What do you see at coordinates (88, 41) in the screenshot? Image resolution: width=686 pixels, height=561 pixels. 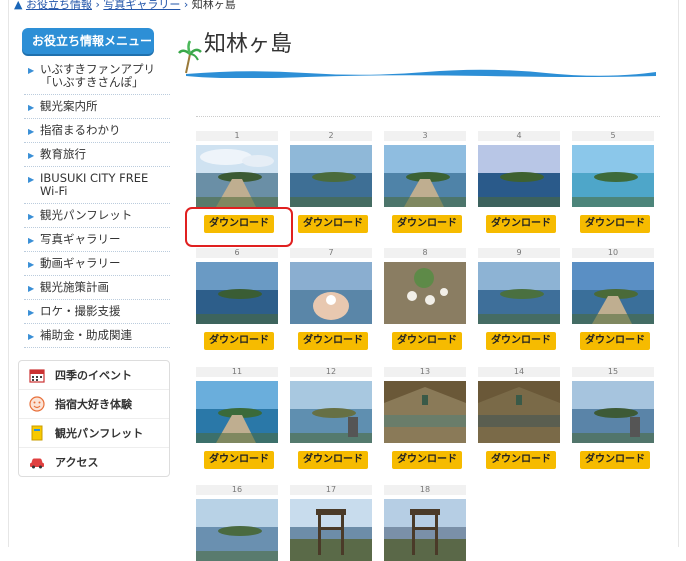 I see `sidebar-header: お役立ち情報メニュー` at bounding box center [88, 41].